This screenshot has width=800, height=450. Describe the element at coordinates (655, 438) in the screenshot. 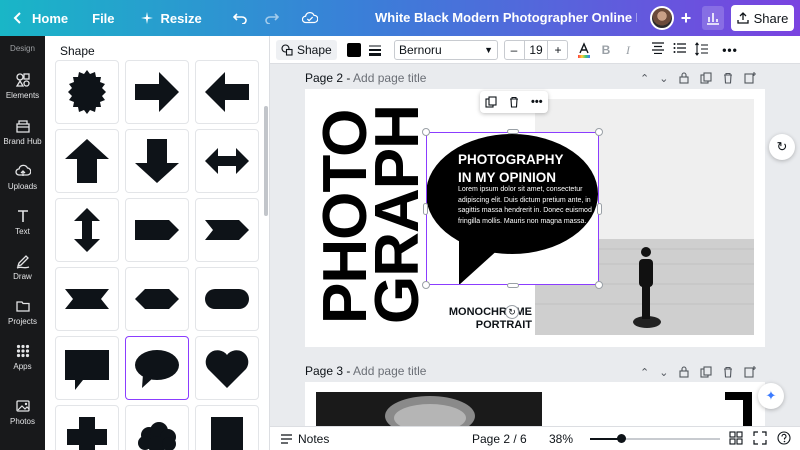

I see `zoom-slider` at that location.